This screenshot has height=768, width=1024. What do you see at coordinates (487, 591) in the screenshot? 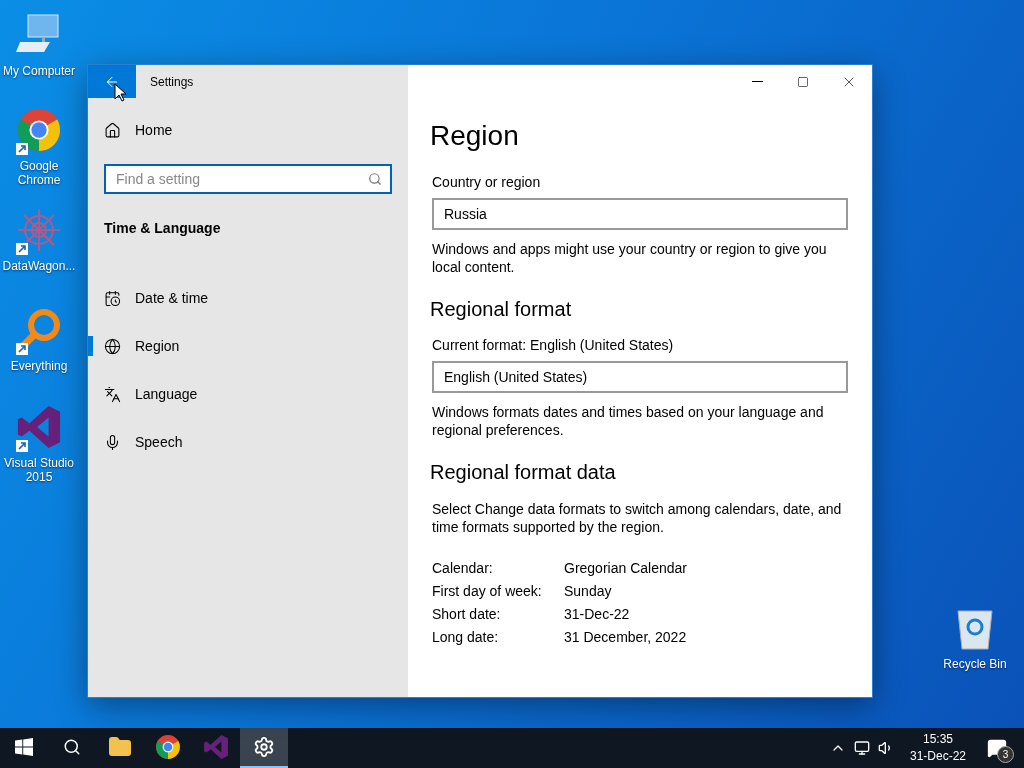
I see `format-label: First day of week:` at bounding box center [487, 591].